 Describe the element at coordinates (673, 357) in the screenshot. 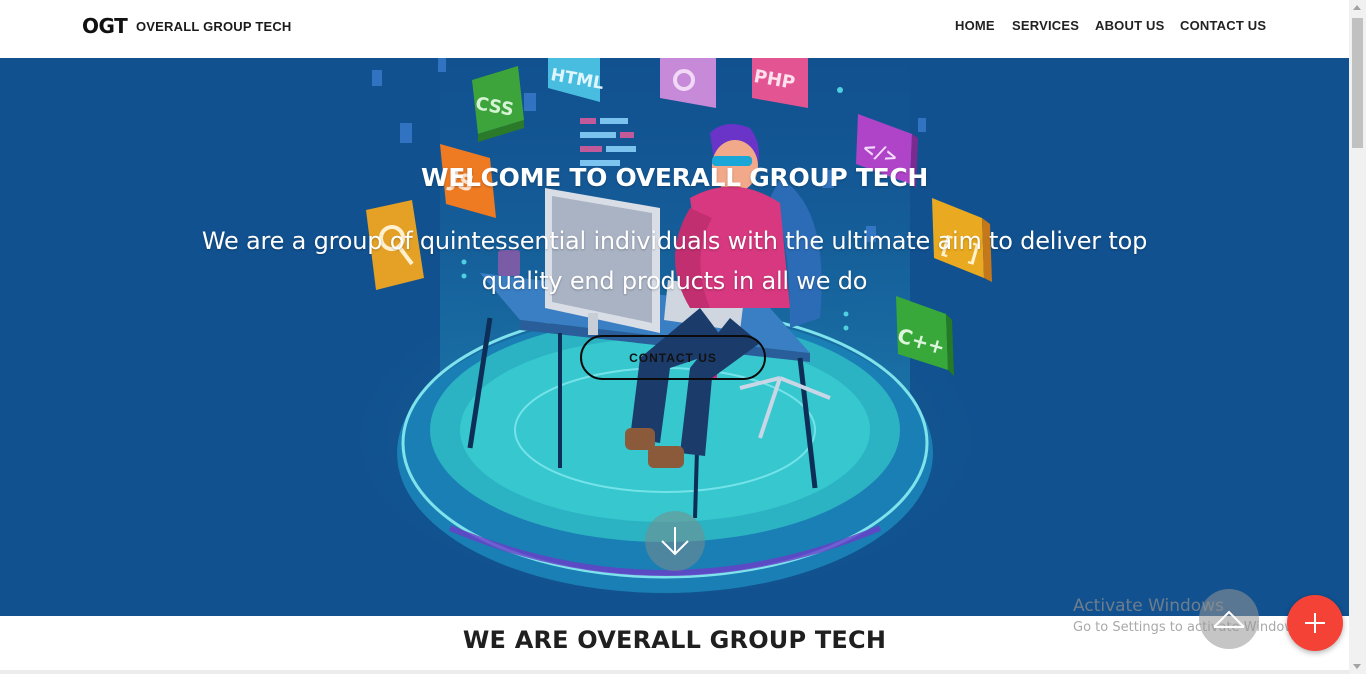

I see `contact-us-button: CONTACT US` at that location.